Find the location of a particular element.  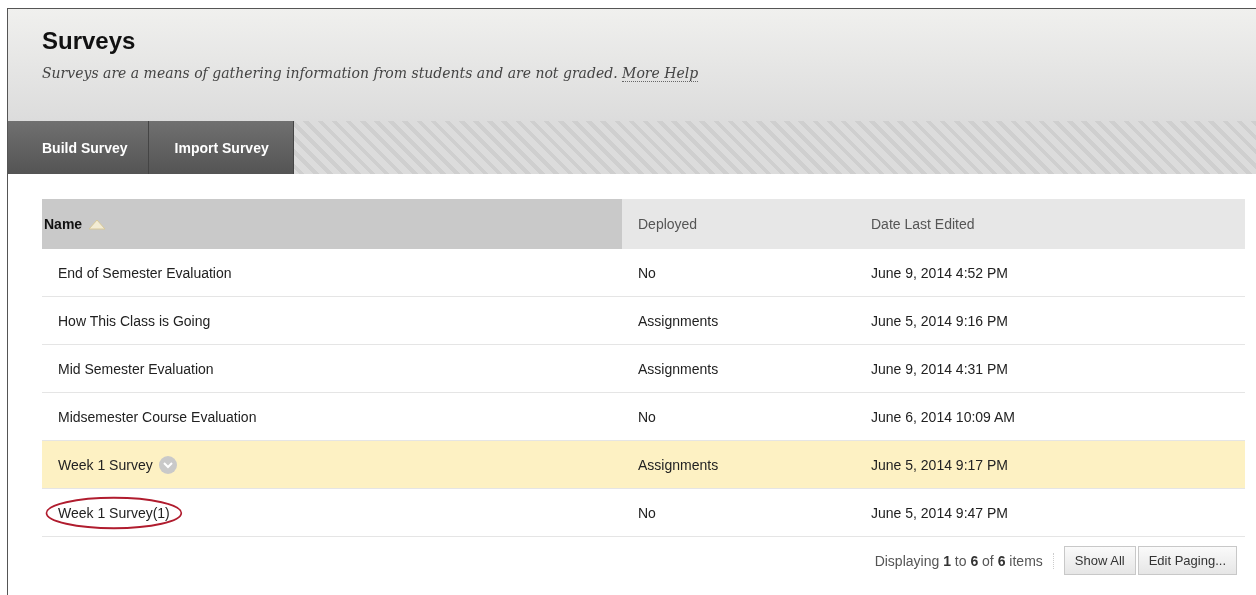

table-cell: June 9, 2014 4:52 PM is located at coordinates (939, 272).